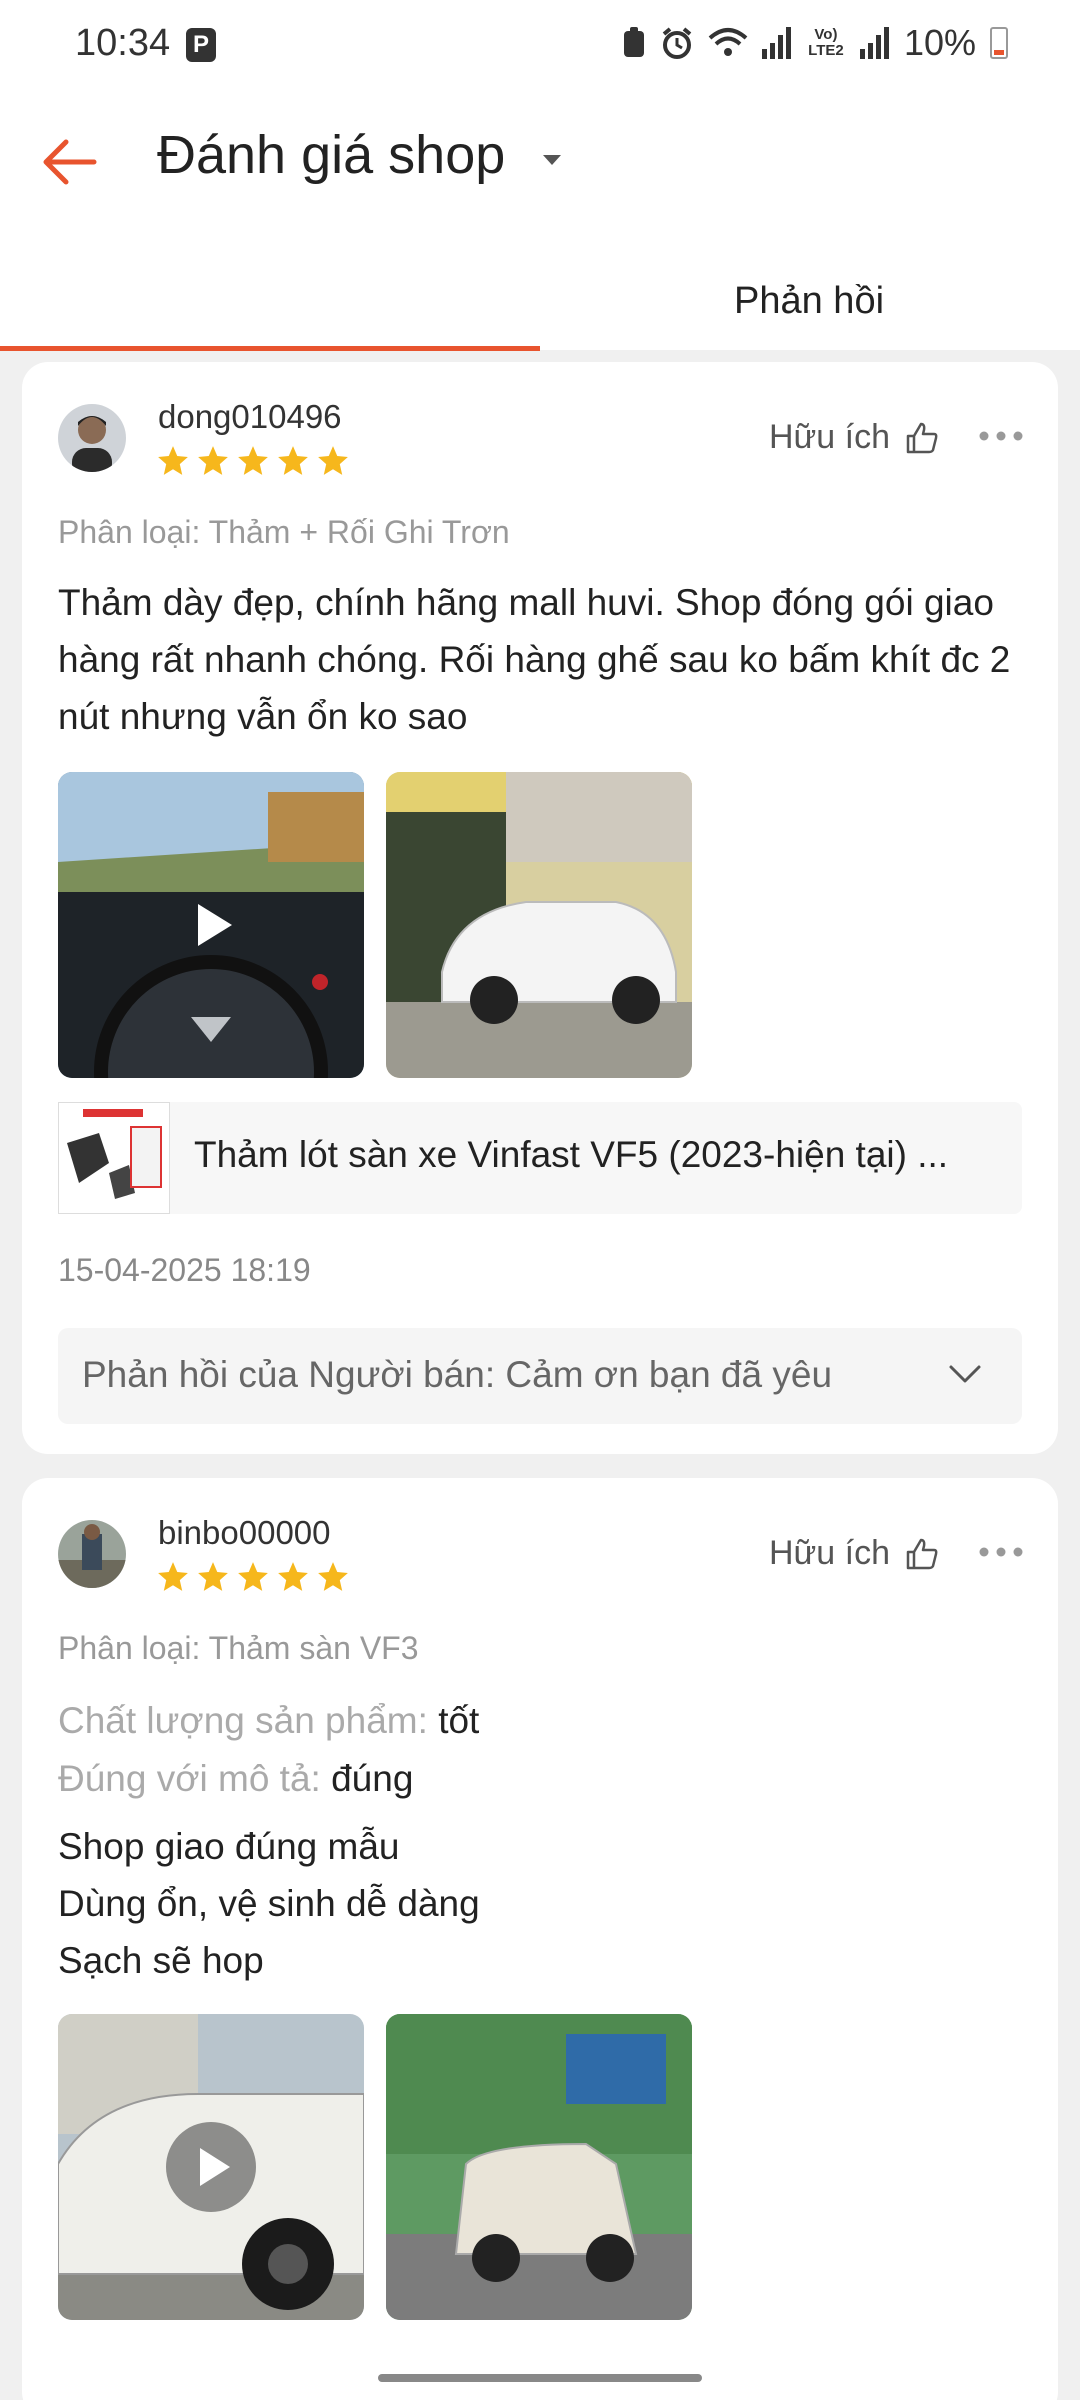 The height and width of the screenshot is (2400, 1080). Describe the element at coordinates (459, 1720) in the screenshot. I see `quality-value: tốt` at that location.